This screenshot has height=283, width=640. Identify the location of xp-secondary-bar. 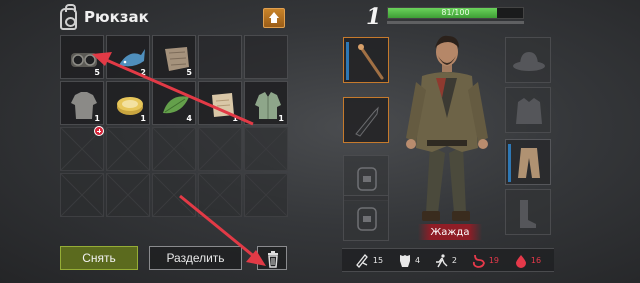
(455, 22).